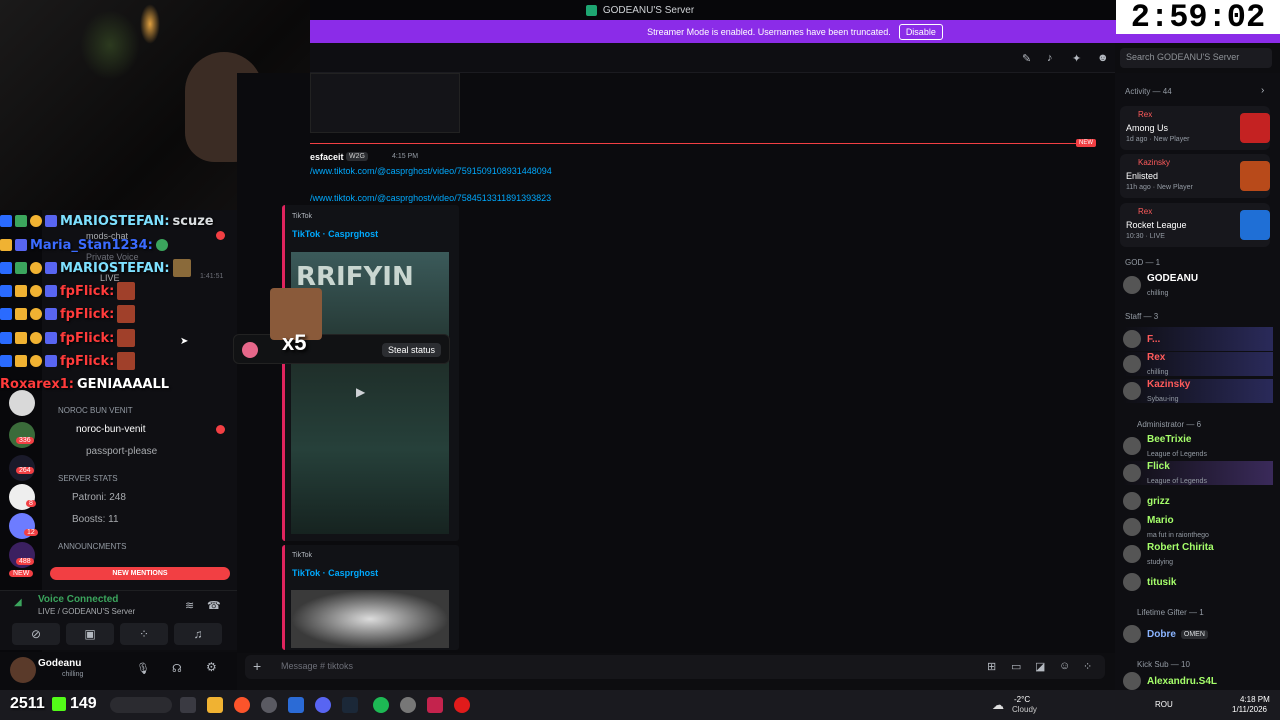 The height and width of the screenshot is (720, 1280). I want to click on voice-status: Voice Connected, so click(78, 599).